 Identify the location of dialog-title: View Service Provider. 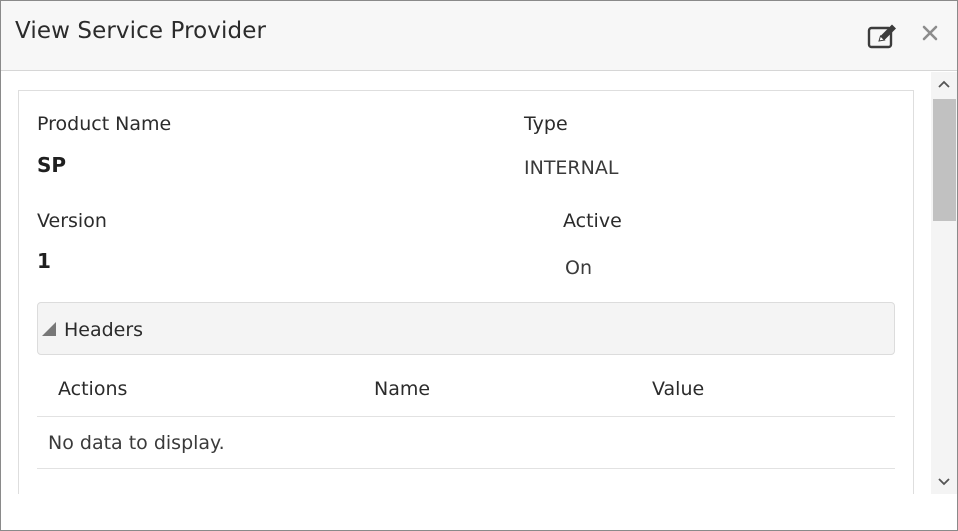
(141, 31).